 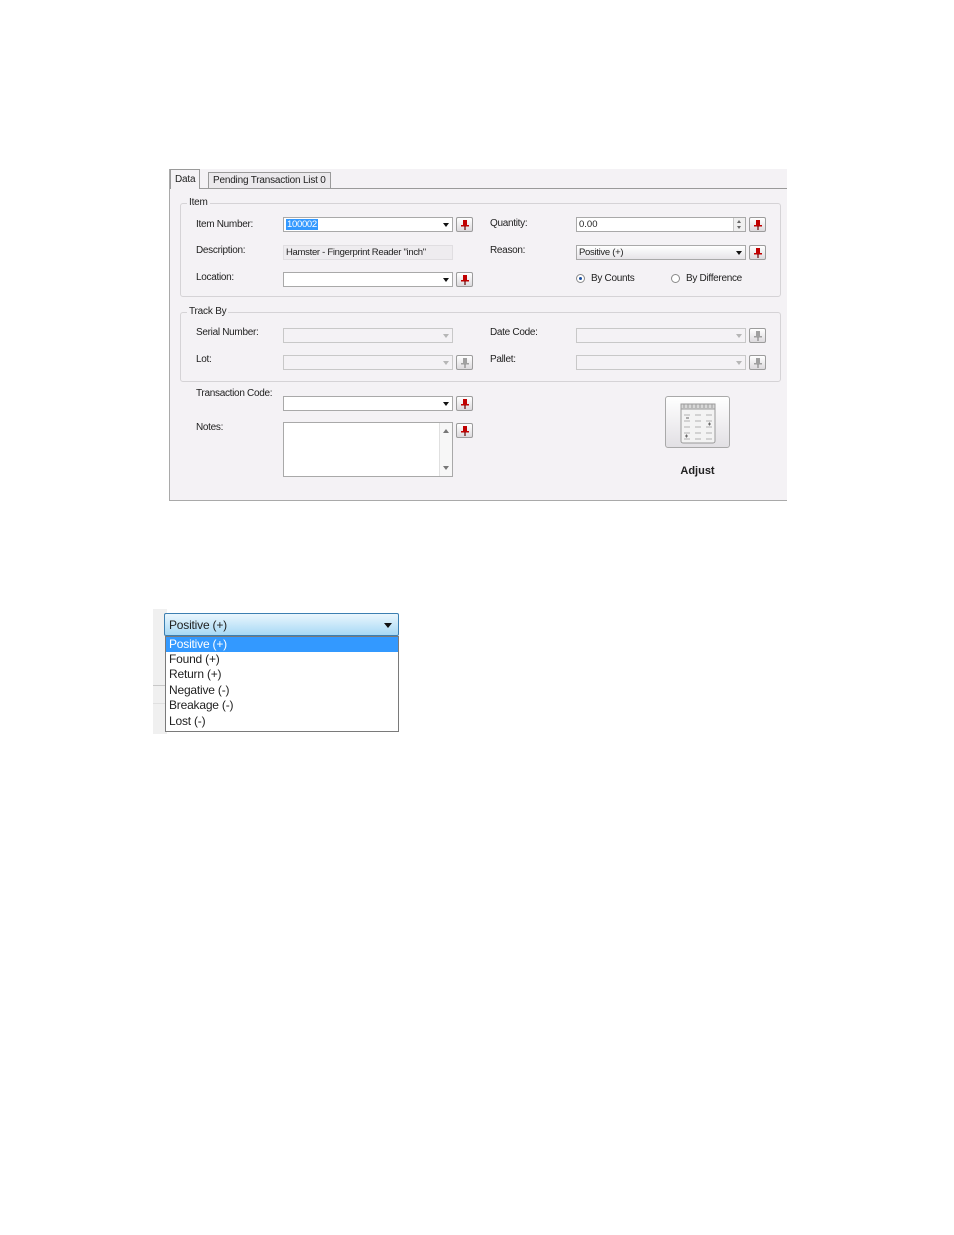 What do you see at coordinates (224, 224) in the screenshot?
I see `item-number-label: Item Number:` at bounding box center [224, 224].